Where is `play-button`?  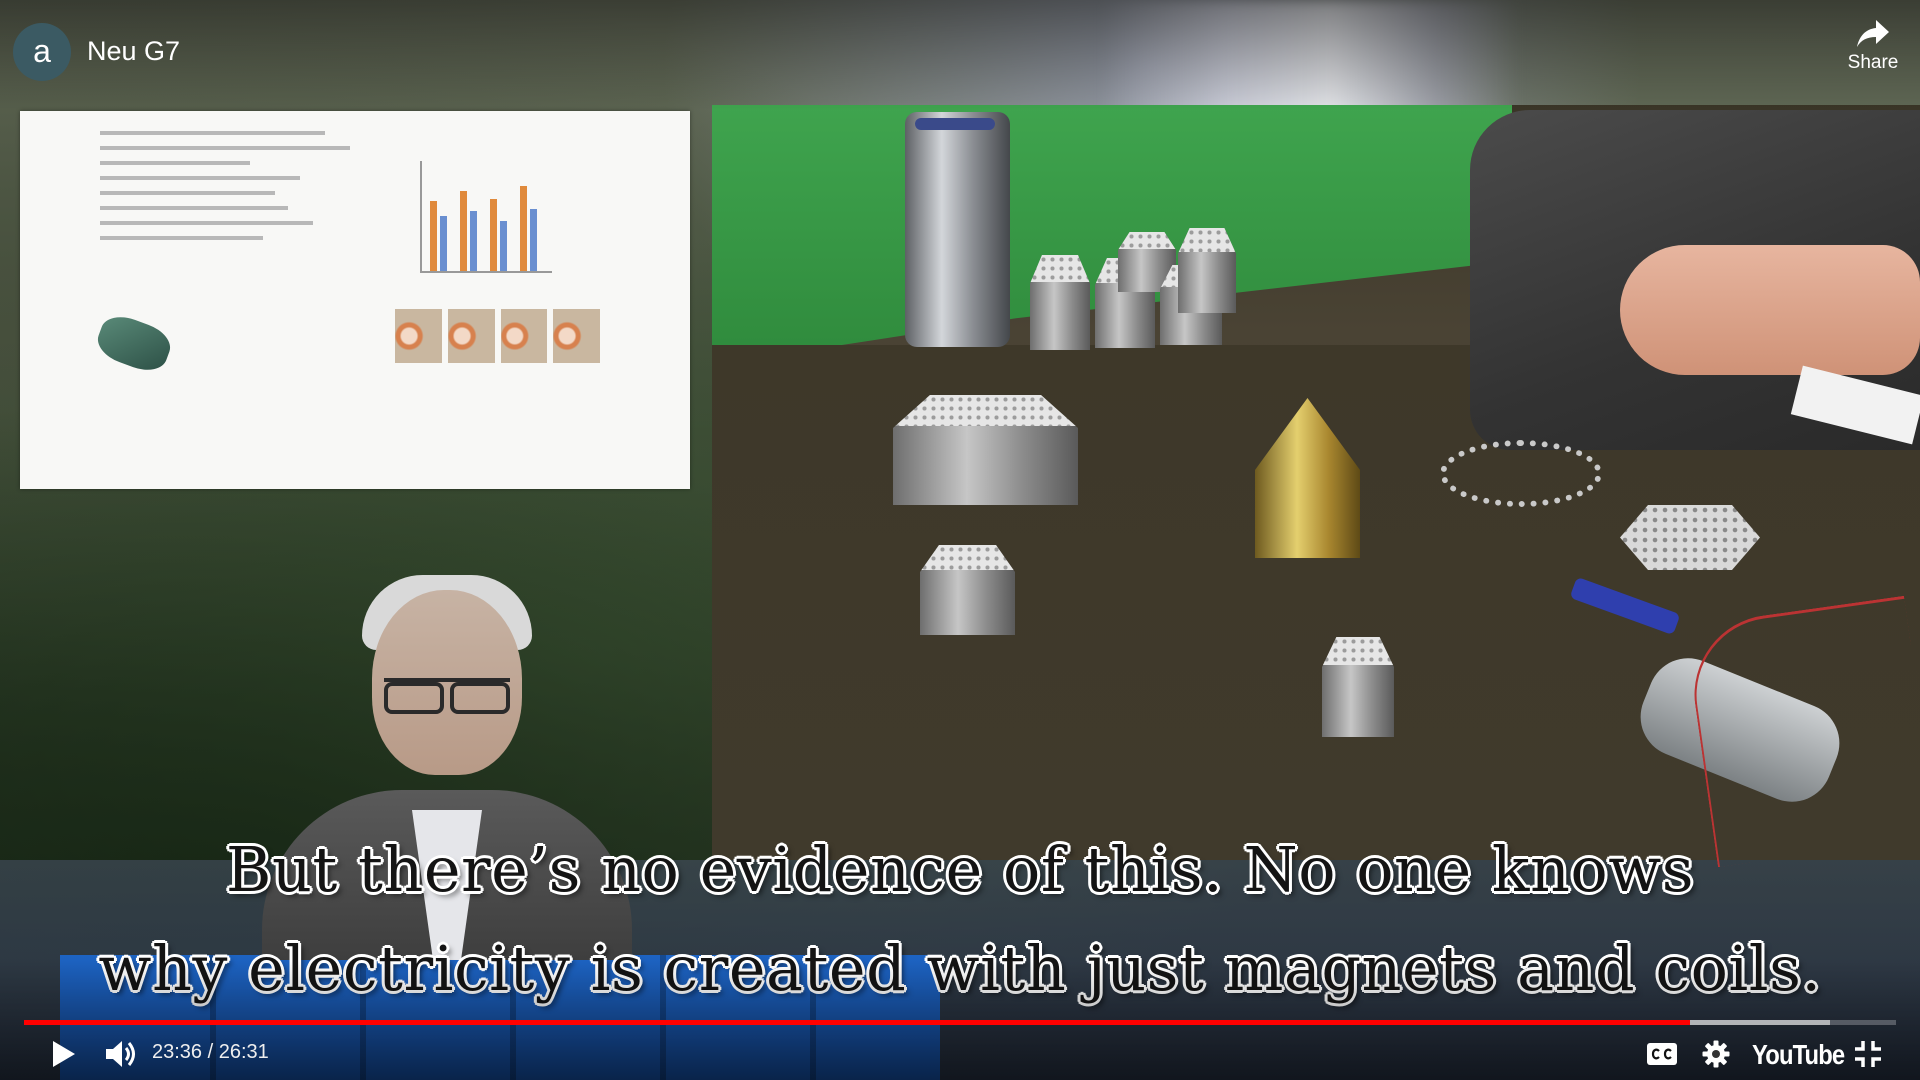 play-button is located at coordinates (64, 1054).